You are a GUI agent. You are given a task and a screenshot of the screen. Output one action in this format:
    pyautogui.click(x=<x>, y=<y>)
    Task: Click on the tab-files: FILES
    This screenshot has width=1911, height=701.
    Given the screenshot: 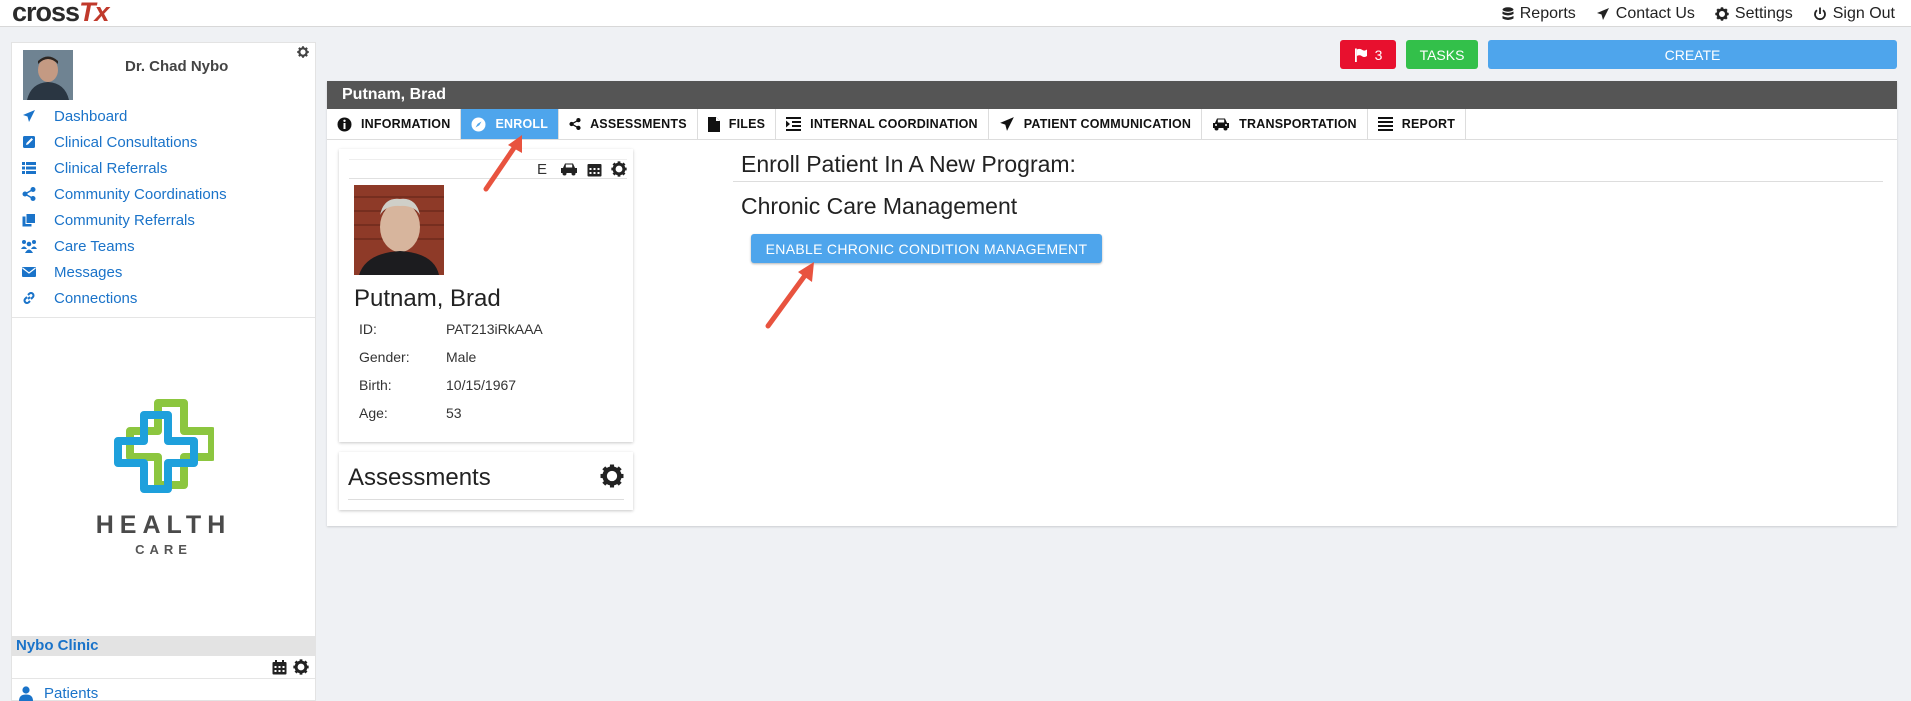 What is the action you would take?
    pyautogui.click(x=737, y=124)
    